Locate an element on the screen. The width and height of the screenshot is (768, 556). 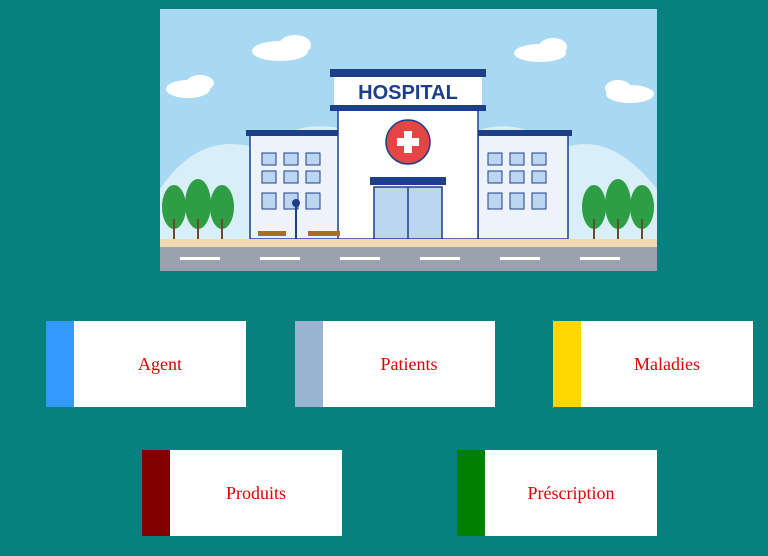
menu-card-prescription: Préscription is located at coordinates (557, 493).